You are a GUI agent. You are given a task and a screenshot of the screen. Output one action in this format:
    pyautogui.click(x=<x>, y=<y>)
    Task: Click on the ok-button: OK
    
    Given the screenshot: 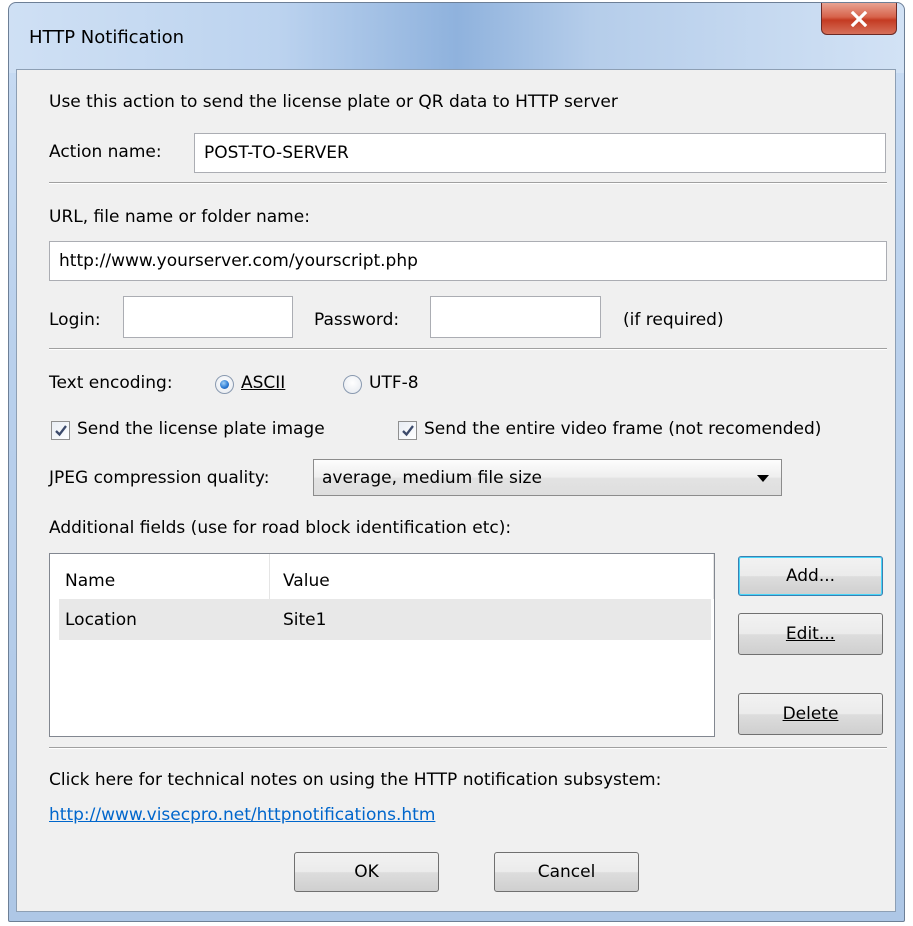 What is the action you would take?
    pyautogui.click(x=366, y=872)
    